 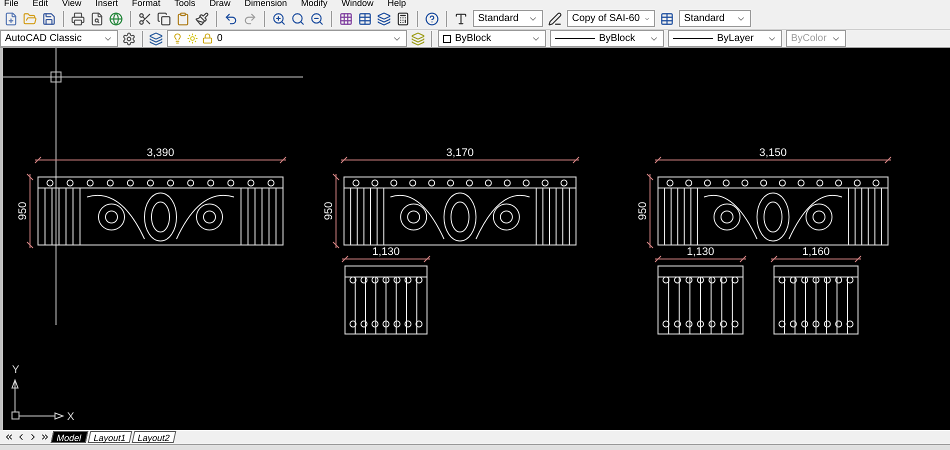 What do you see at coordinates (145, 19) in the screenshot?
I see `scissors-icon` at bounding box center [145, 19].